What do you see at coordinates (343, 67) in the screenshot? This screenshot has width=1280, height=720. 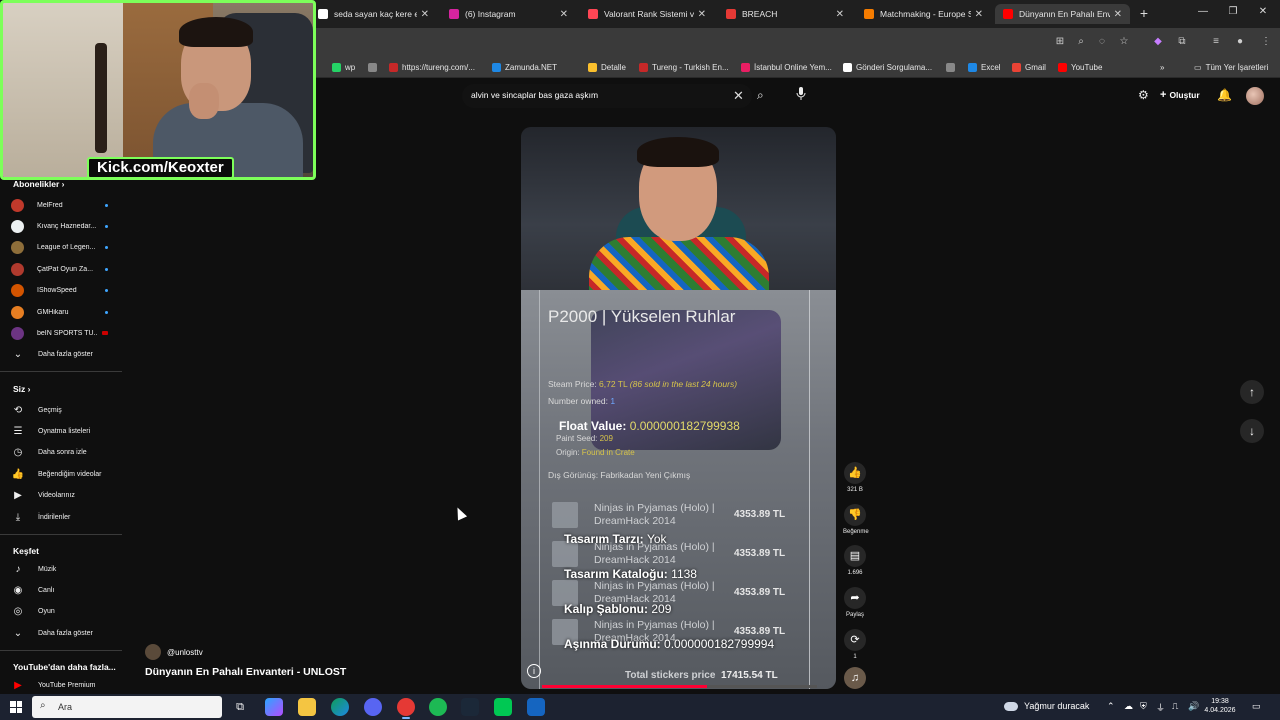 I see `bookmark-item: wp` at bounding box center [343, 67].